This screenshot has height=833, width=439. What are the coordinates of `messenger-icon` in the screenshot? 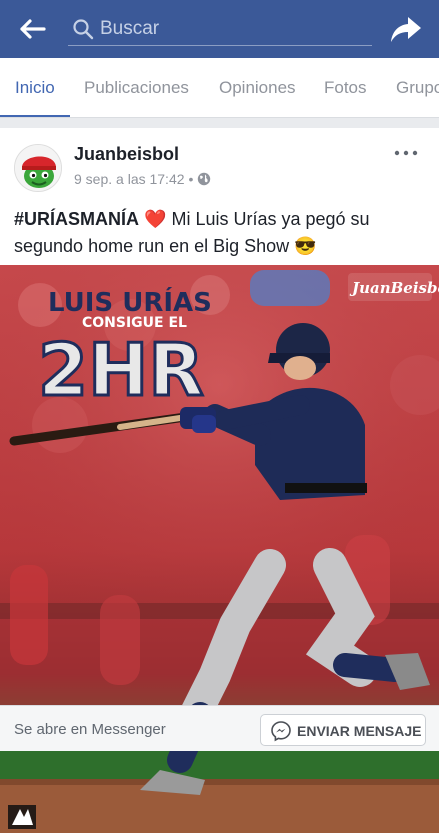 It's located at (281, 731).